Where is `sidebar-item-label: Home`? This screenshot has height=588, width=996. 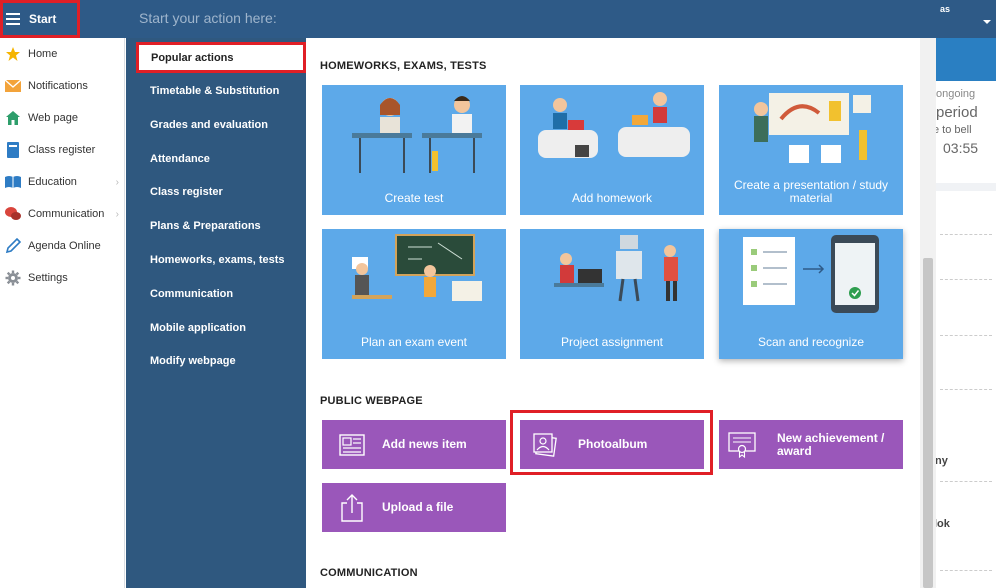 sidebar-item-label: Home is located at coordinates (43, 54).